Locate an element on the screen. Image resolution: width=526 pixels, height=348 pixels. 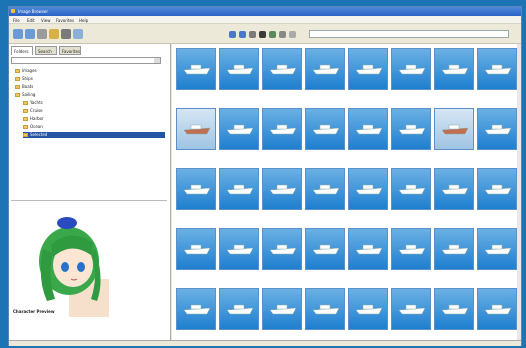
tree-item: Harbor is located at coordinates (33, 119).